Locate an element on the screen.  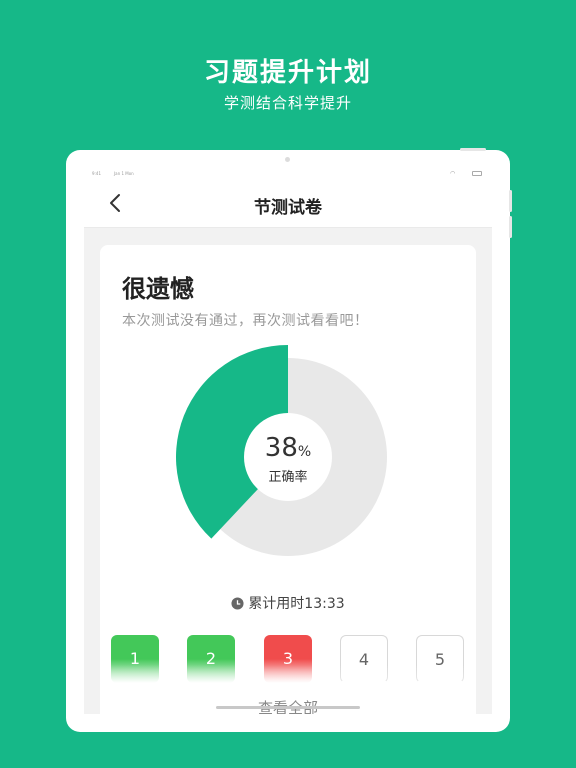
status-time: 9:41 is located at coordinates (96, 173).